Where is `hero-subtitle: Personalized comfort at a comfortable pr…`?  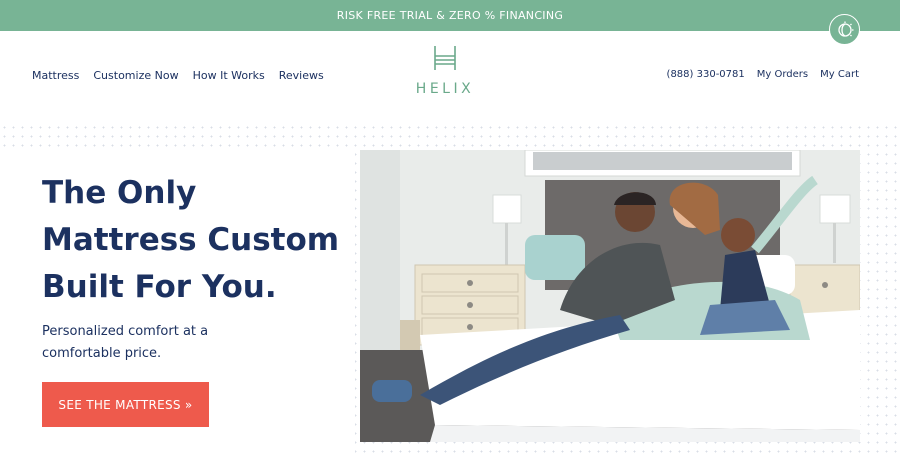 hero-subtitle: Personalized comfort at a comfortable pr… is located at coordinates (157, 343).